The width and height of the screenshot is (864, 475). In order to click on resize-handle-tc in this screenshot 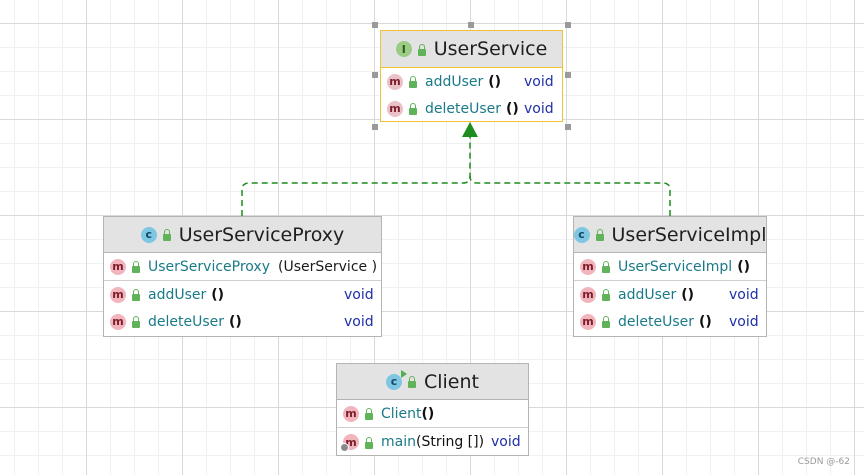, I will do `click(471, 25)`.